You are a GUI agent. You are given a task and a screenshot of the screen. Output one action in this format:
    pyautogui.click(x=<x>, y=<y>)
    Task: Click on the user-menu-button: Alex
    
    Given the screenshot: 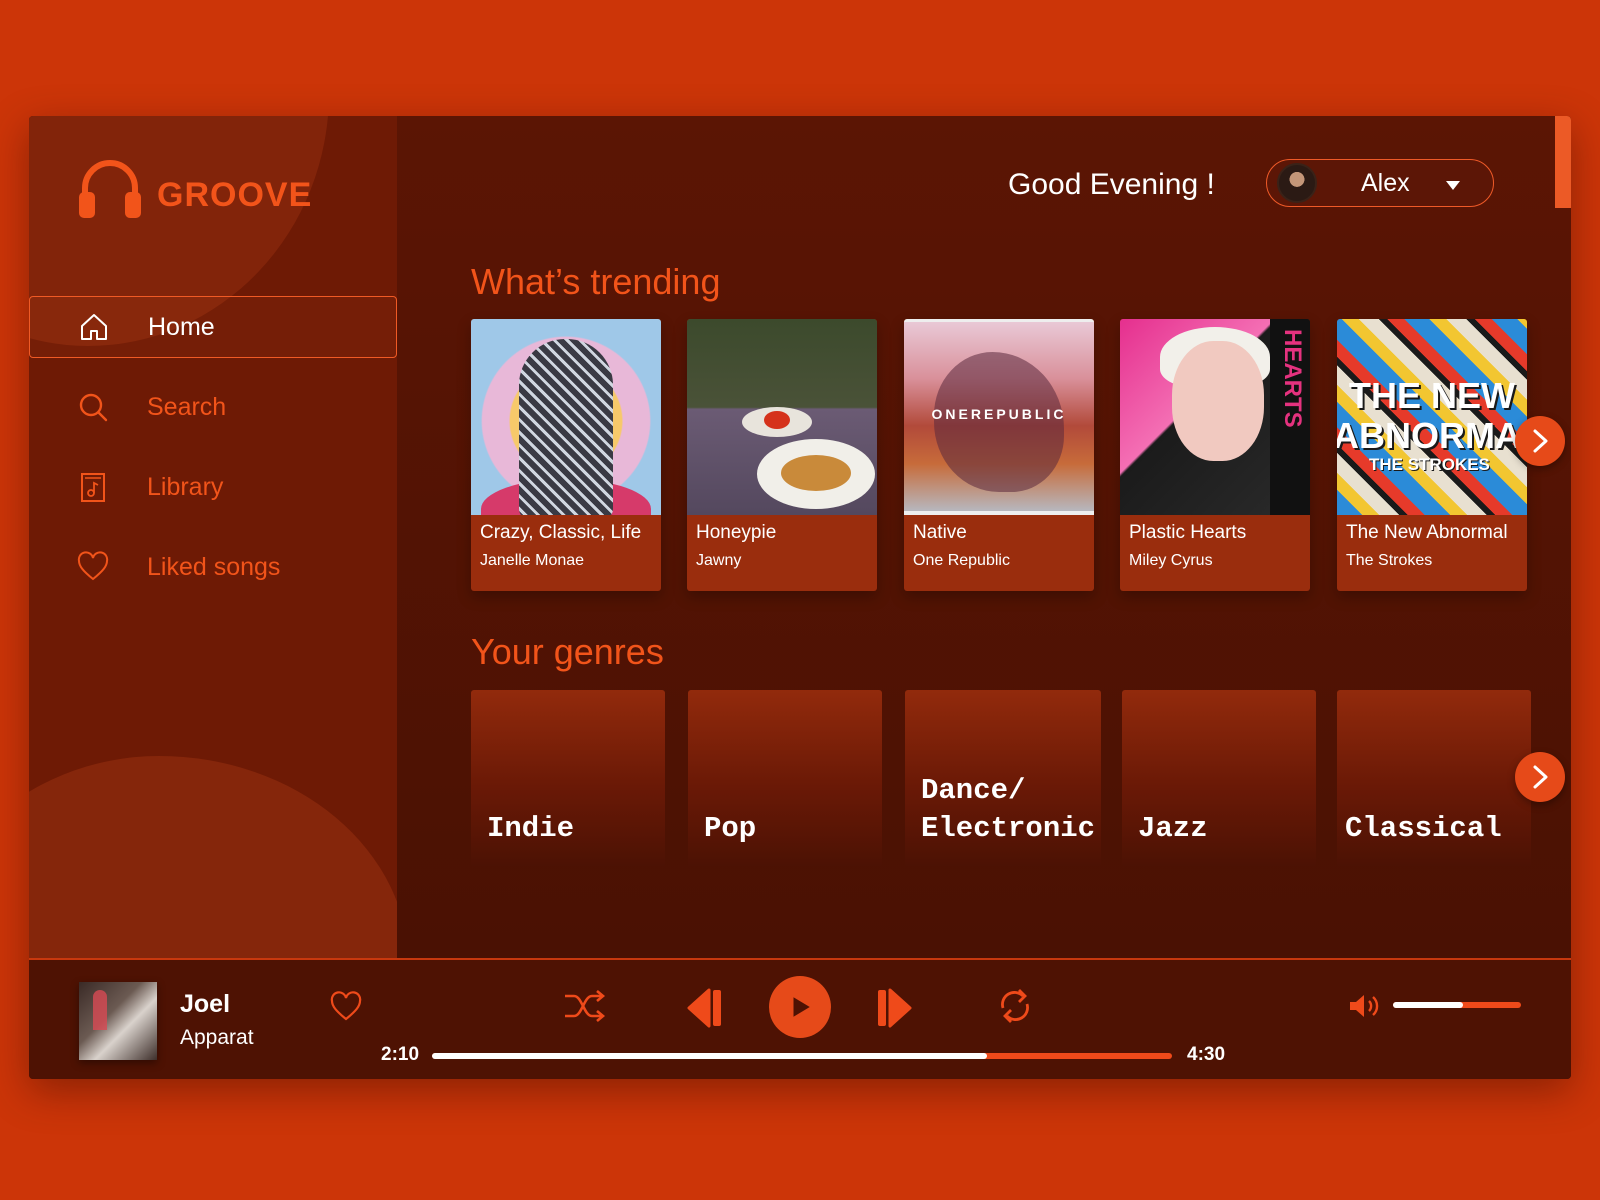 What is the action you would take?
    pyautogui.click(x=1380, y=183)
    